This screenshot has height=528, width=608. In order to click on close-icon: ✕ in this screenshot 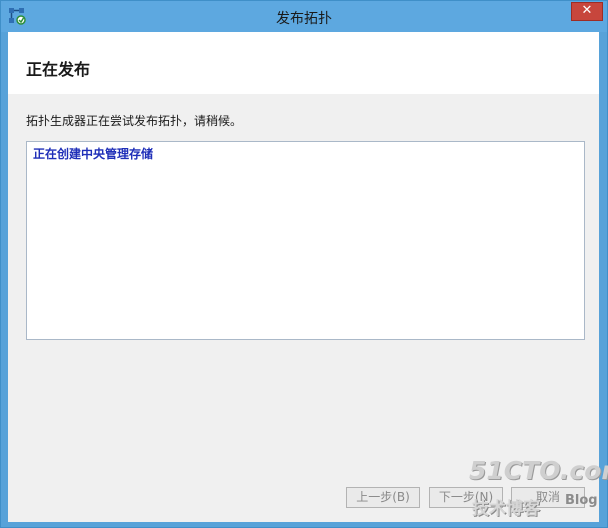, I will do `click(587, 10)`.